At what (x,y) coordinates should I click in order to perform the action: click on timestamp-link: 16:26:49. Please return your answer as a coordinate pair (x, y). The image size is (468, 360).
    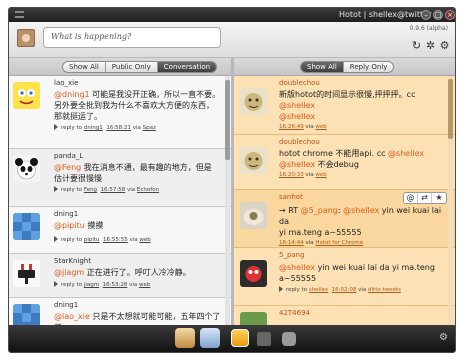
    Looking at the image, I should click on (291, 127).